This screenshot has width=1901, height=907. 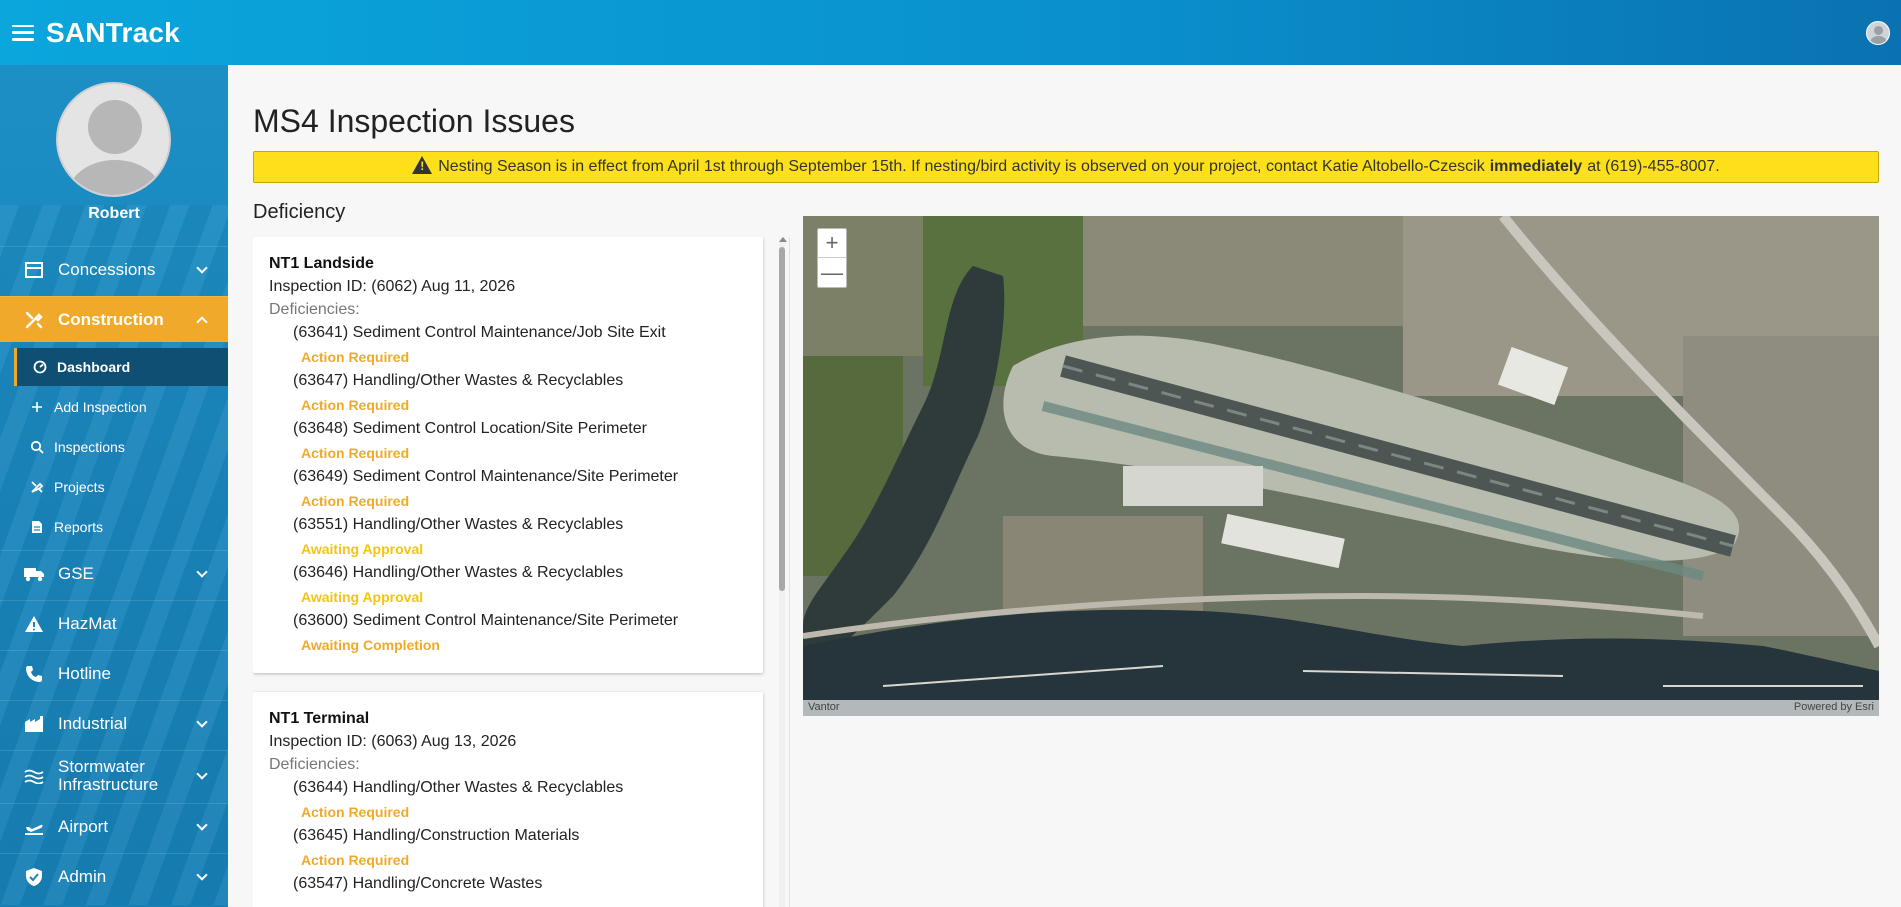 I want to click on avatar, so click(x=113, y=139).